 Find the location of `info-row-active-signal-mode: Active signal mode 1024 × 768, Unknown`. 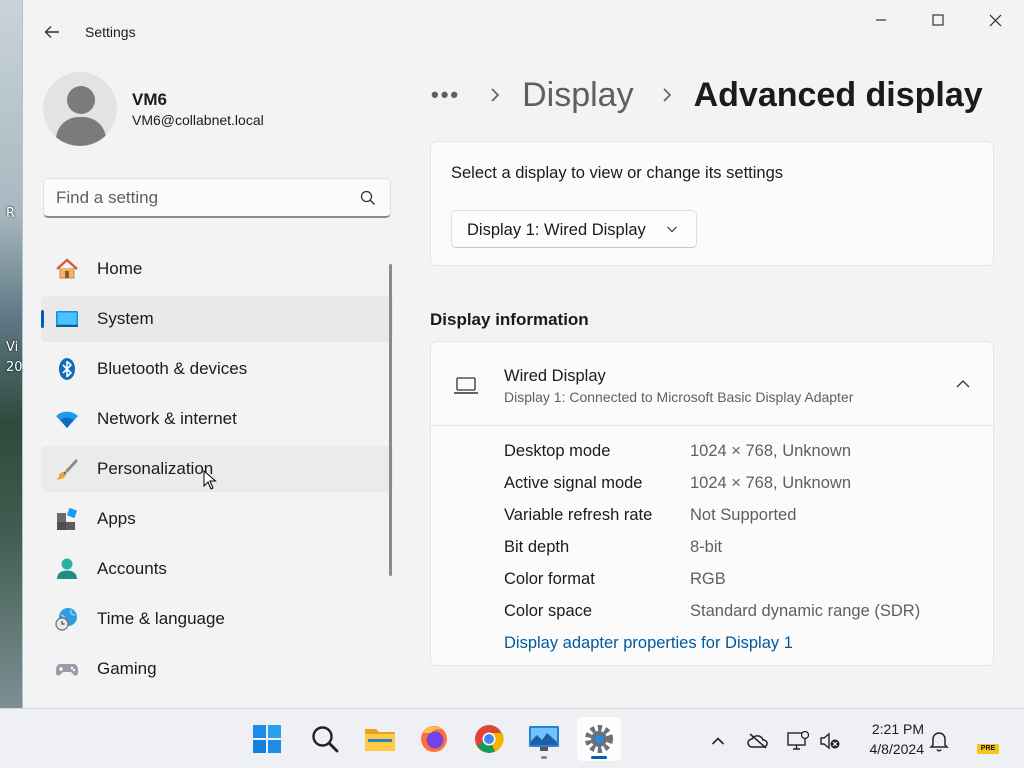

info-row-active-signal-mode: Active signal mode 1024 × 768, Unknown is located at coordinates (744, 486).